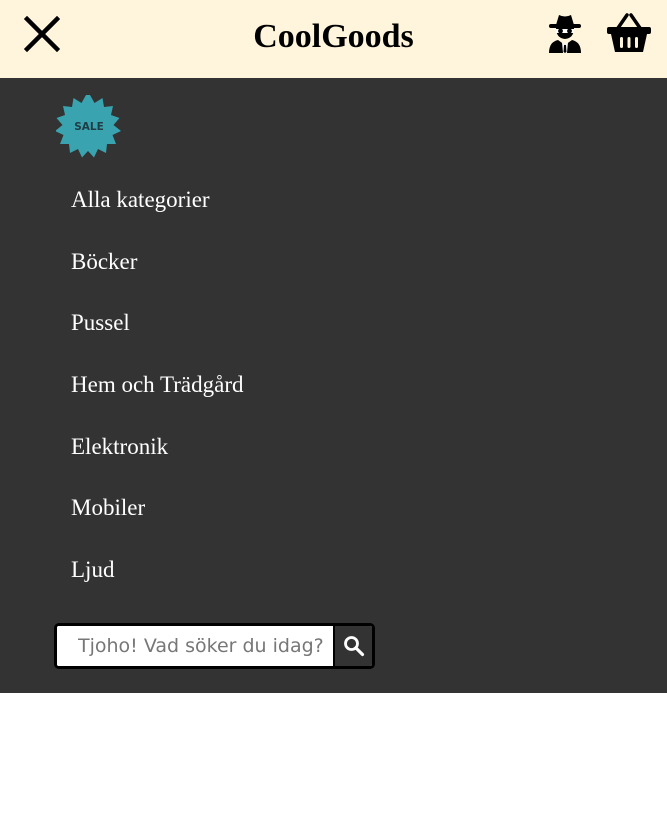 This screenshot has width=667, height=817. I want to click on shopping-basket-icon, so click(629, 32).